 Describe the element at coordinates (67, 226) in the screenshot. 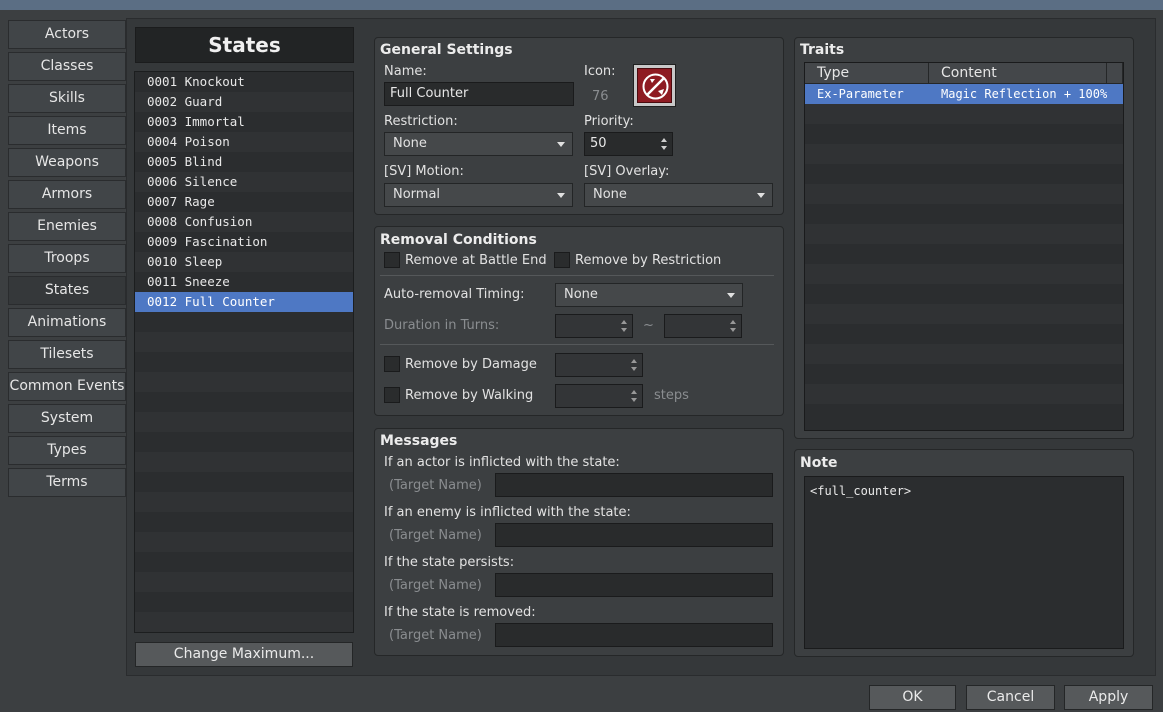

I see `tab-enemies: Enemies` at that location.